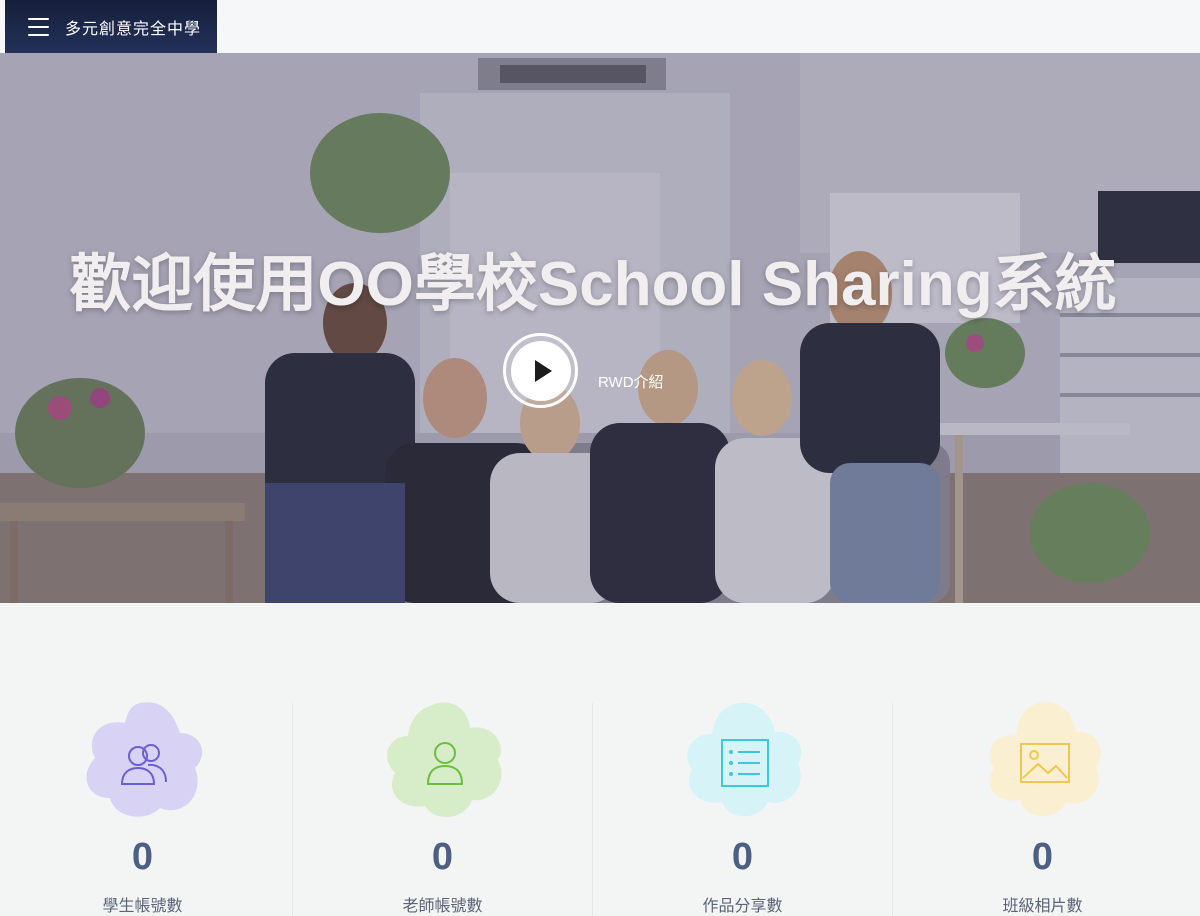 Image resolution: width=1200 pixels, height=916 pixels. I want to click on play-icon, so click(540, 370).